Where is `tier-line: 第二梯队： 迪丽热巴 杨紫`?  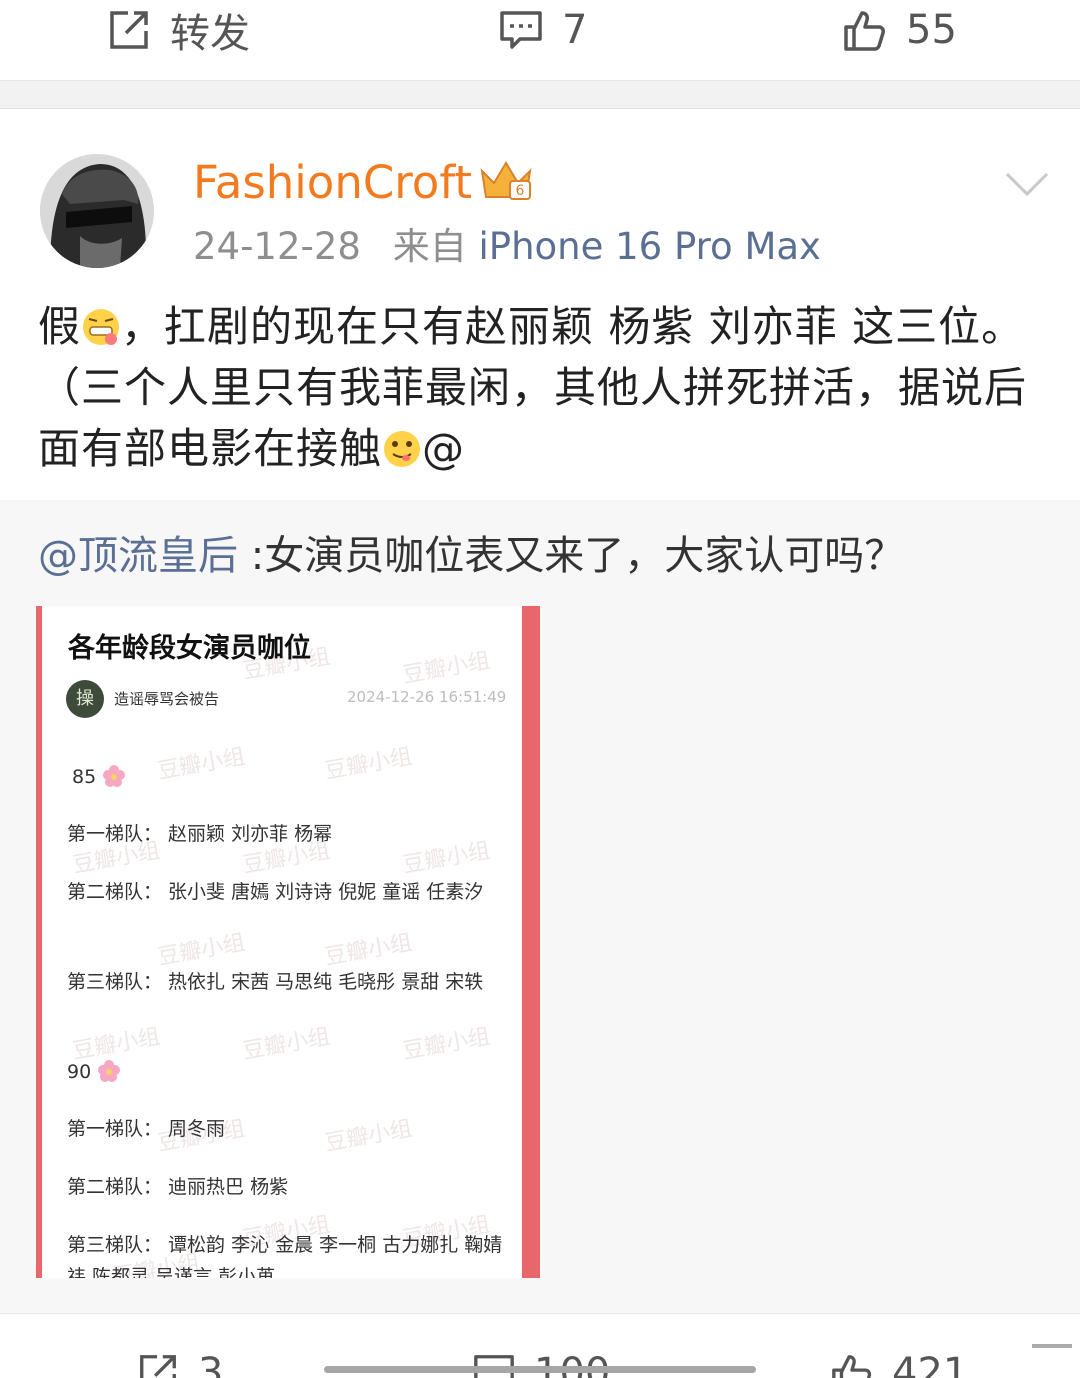 tier-line: 第二梯队： 迪丽热巴 杨紫 is located at coordinates (178, 1187).